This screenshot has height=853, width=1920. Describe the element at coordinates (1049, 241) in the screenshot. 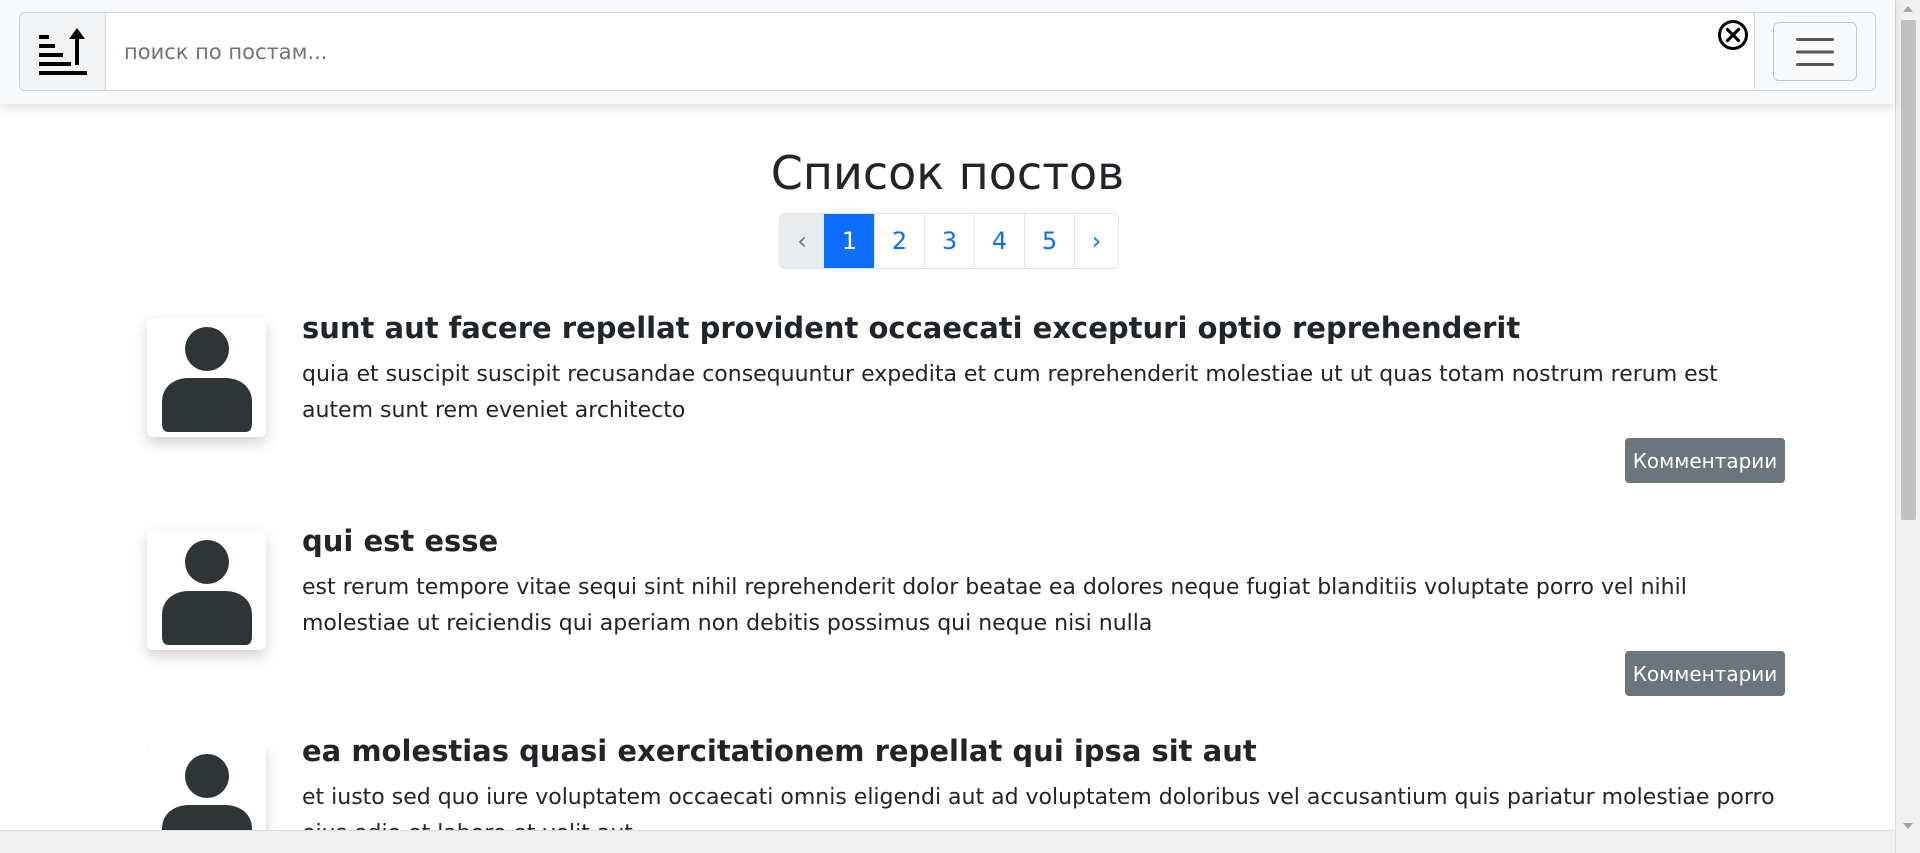

I see `pagination-page-5: 5` at that location.